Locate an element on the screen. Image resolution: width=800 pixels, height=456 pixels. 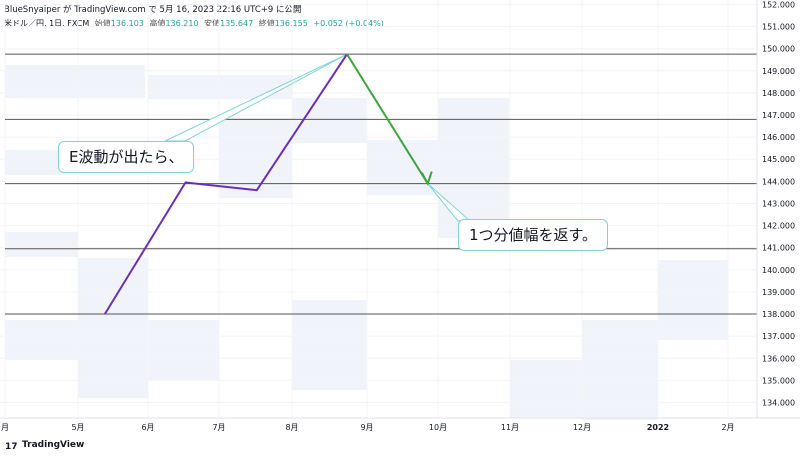
y-tick-label: 151.000 is located at coordinates (778, 27).